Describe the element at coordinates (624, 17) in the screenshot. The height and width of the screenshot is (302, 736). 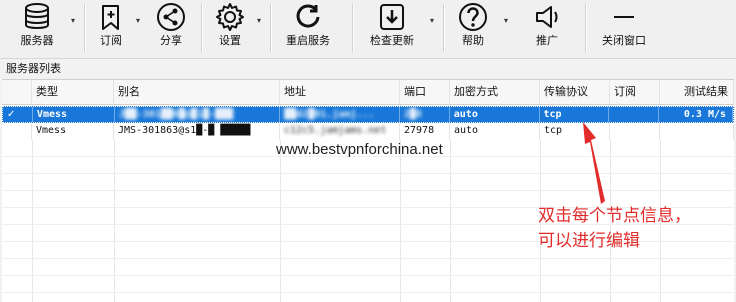
I see `minimize-icon` at that location.